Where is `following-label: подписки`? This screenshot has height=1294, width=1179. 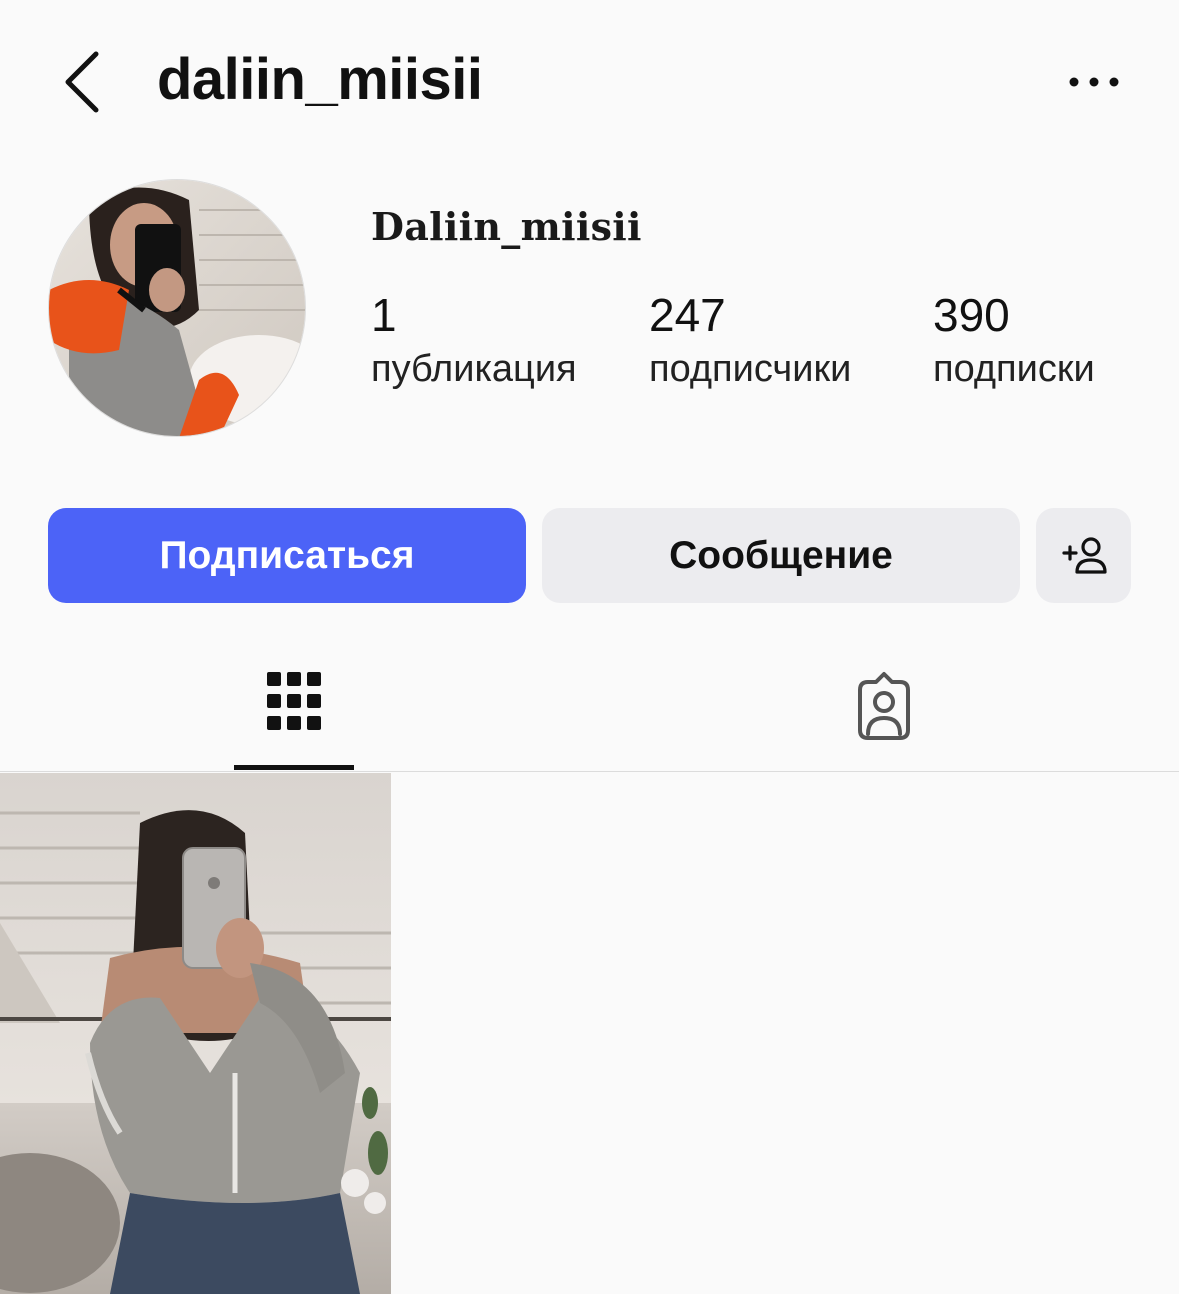
following-label: подписки is located at coordinates (1014, 369).